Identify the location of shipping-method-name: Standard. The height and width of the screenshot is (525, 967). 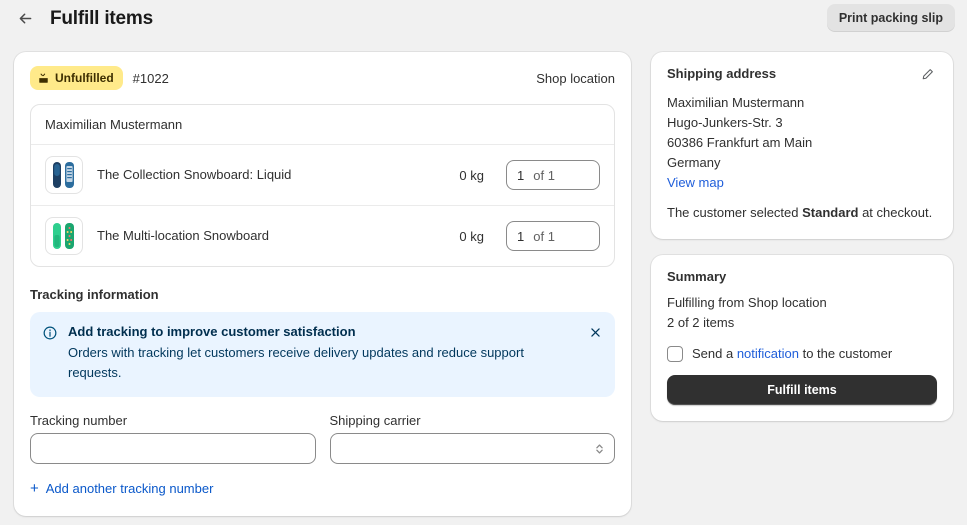
(830, 213).